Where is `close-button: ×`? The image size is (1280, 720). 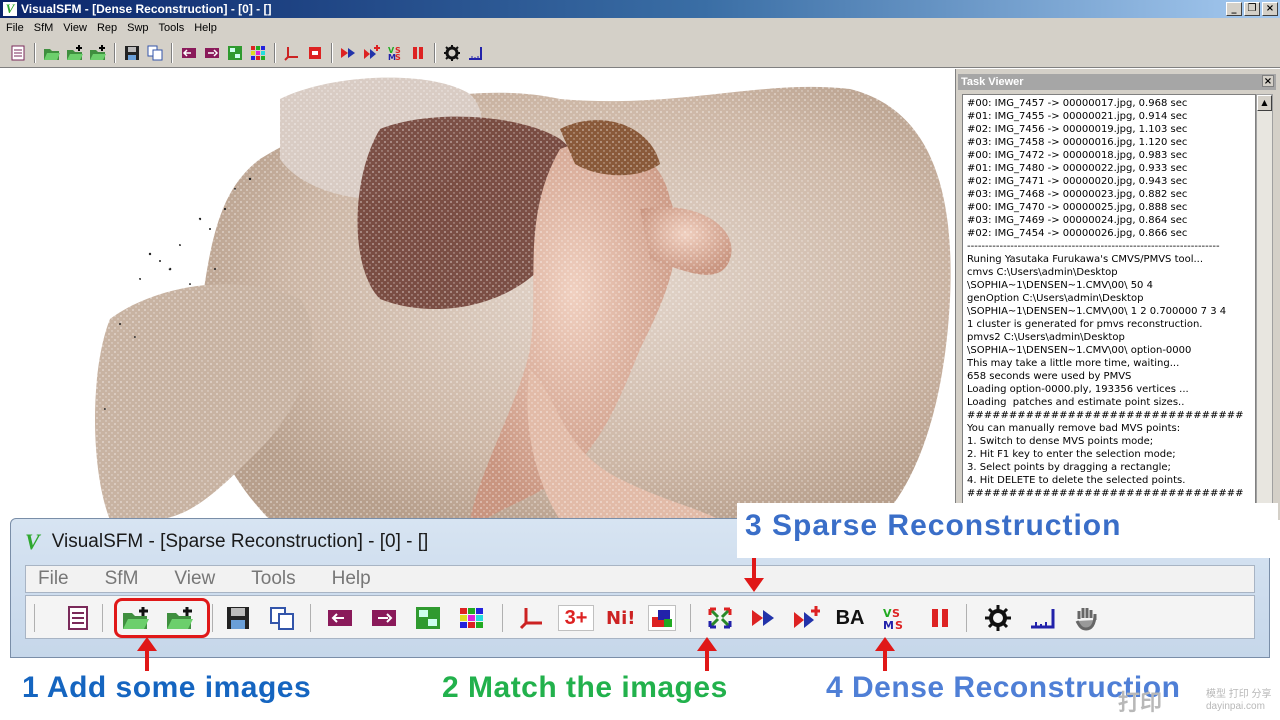 close-button: × is located at coordinates (1270, 9).